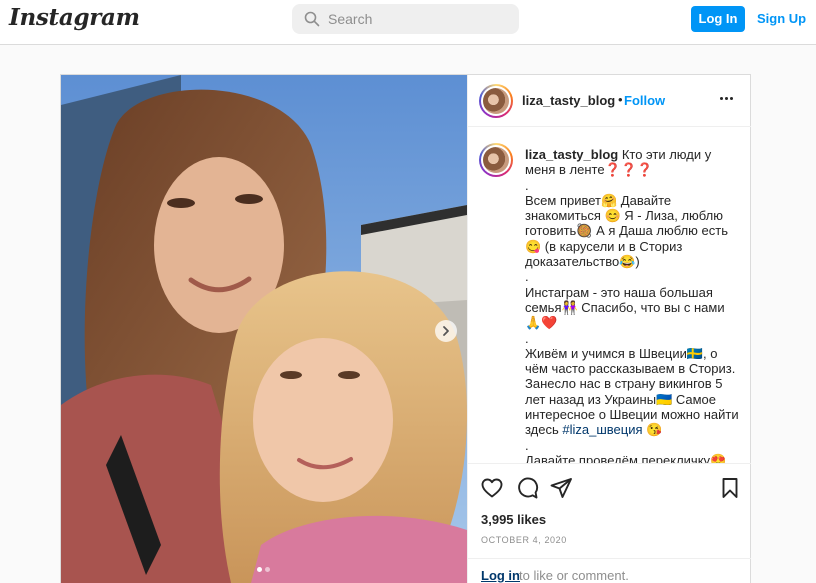 Image resolution: width=816 pixels, height=583 pixels. I want to click on bookmark-icon, so click(730, 488).